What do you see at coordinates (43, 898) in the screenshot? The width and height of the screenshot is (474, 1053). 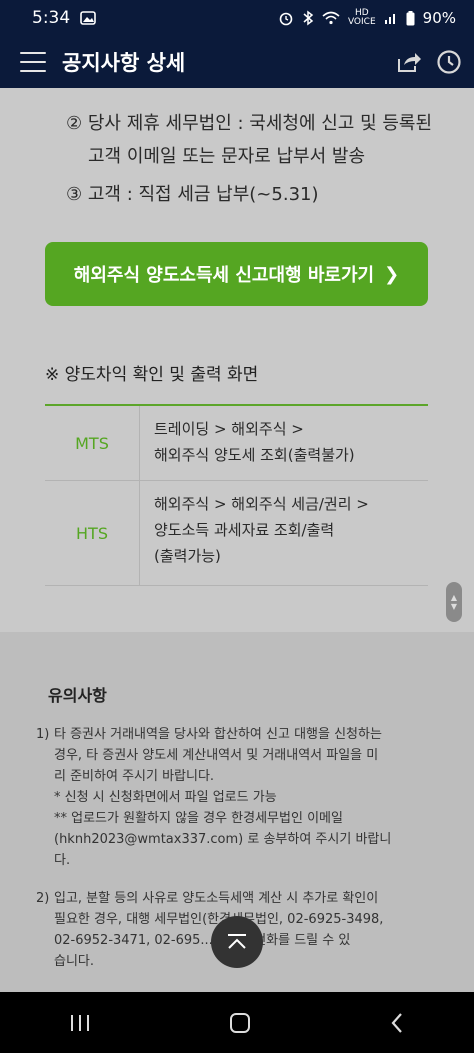 I see `notice-item-number: 2)` at bounding box center [43, 898].